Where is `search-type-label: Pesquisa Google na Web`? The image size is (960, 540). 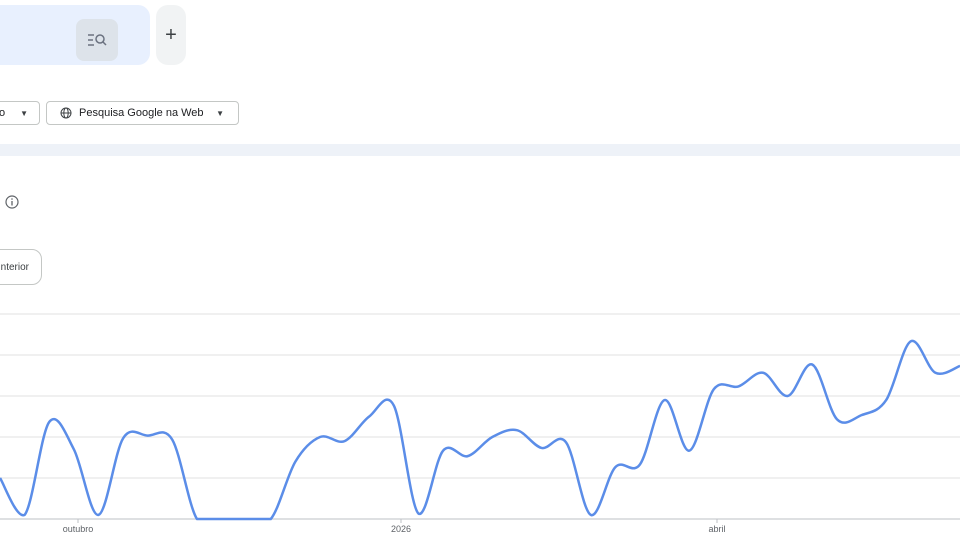
search-type-label: Pesquisa Google na Web is located at coordinates (141, 113).